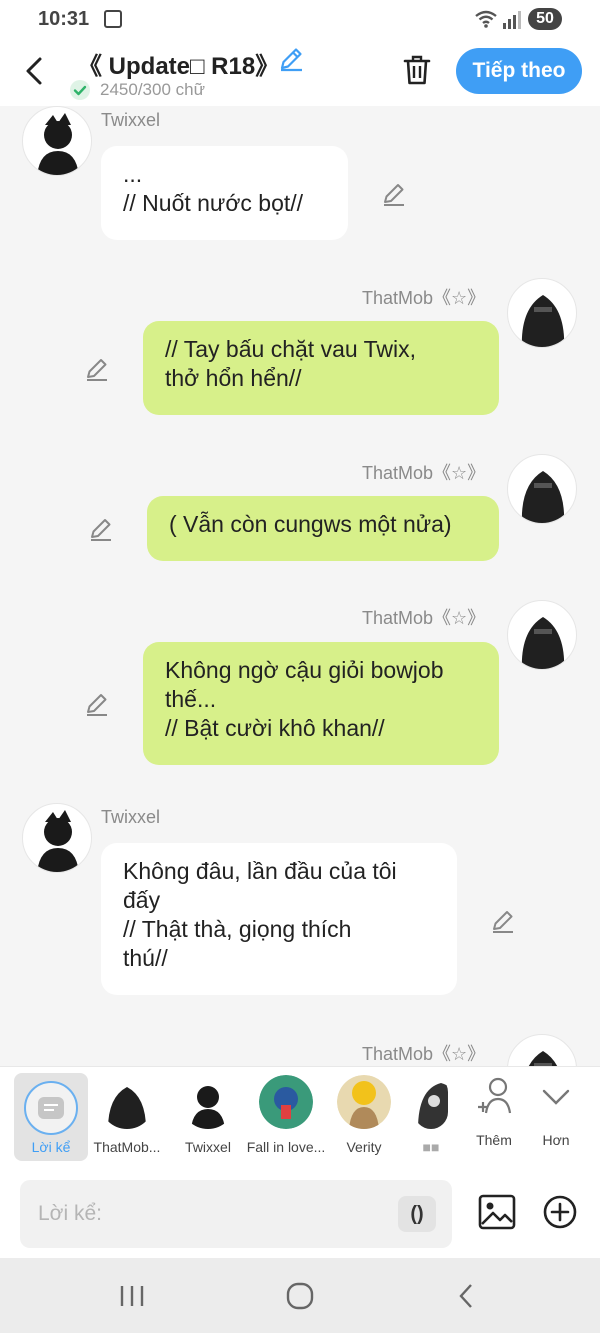 The image size is (600, 1333). I want to click on home-icon, so click(300, 1296).